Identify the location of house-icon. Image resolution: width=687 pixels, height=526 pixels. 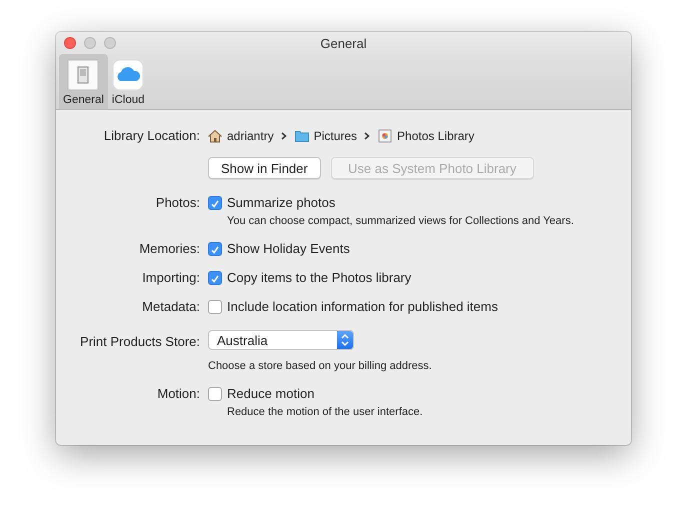
(215, 136).